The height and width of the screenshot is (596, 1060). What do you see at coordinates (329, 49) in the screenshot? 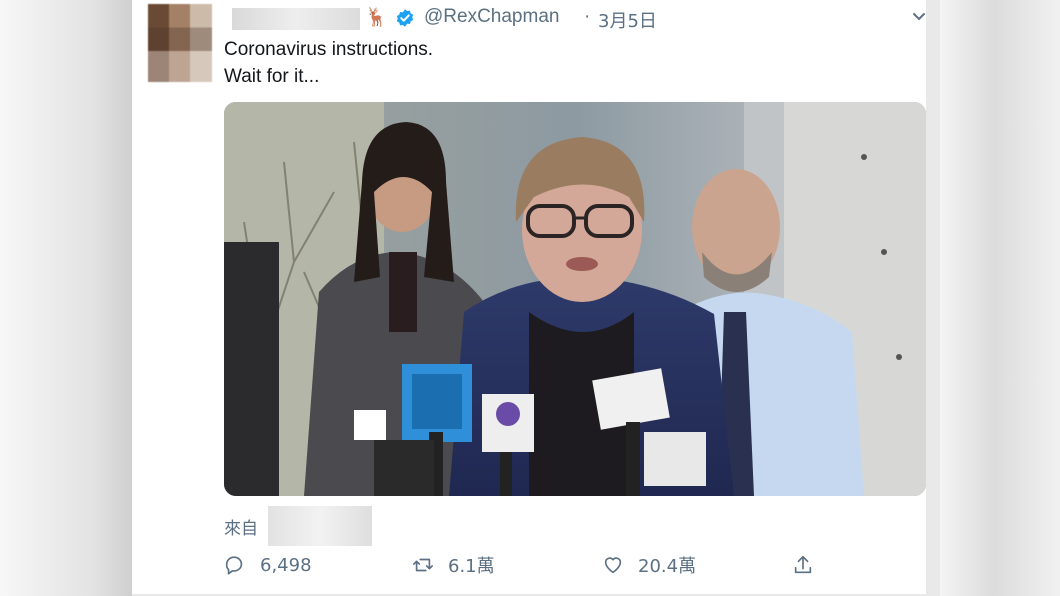
I see `tweet-text-line-1: Coronavirus instructions.` at bounding box center [329, 49].